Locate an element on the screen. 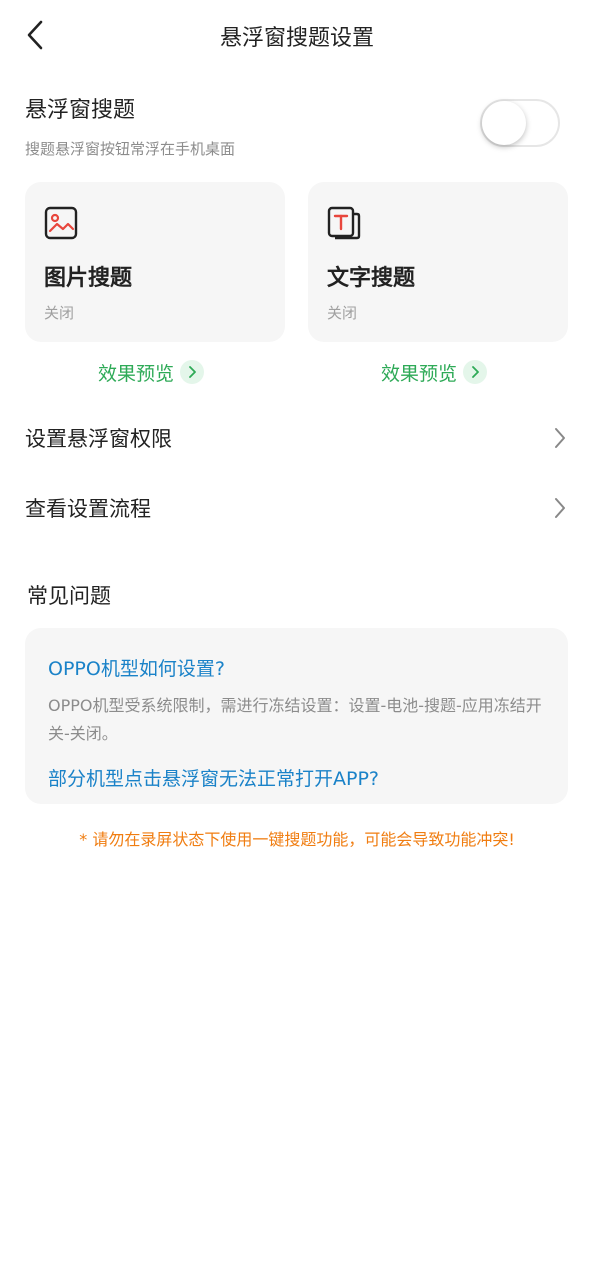  floating-search-title: 悬浮窗搜题 is located at coordinates (80, 110).